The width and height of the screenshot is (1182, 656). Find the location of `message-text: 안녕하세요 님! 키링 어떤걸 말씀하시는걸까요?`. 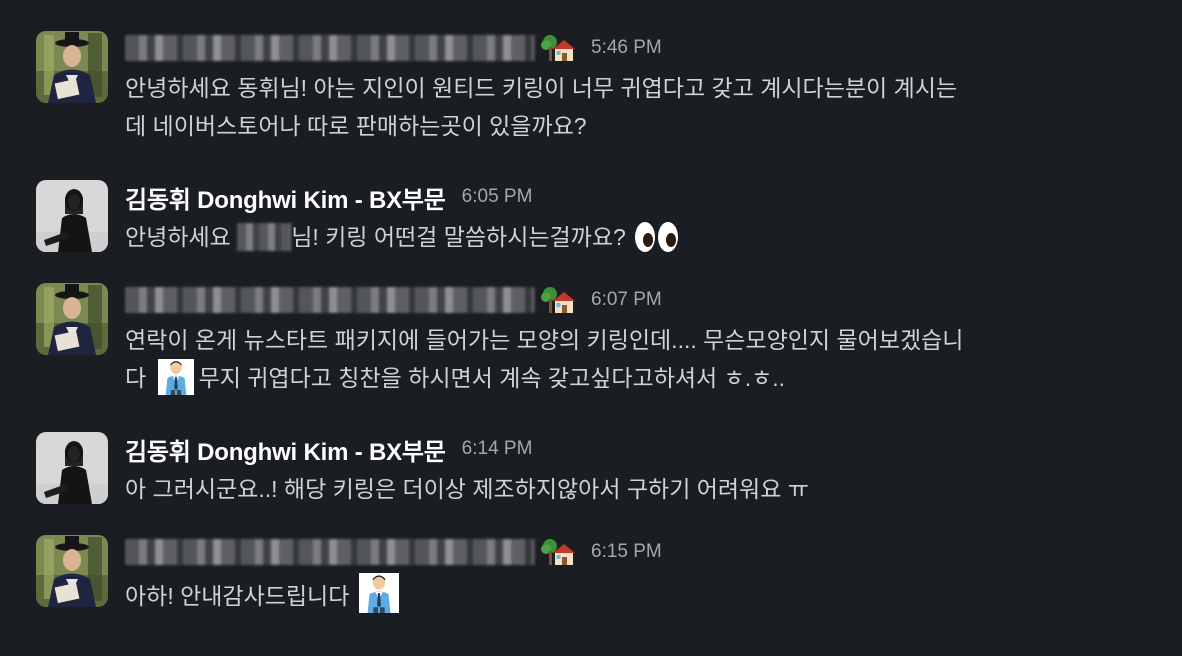

message-text: 안녕하세요 님! 키링 어떤걸 말씀하시는걸까요? is located at coordinates (643, 241).